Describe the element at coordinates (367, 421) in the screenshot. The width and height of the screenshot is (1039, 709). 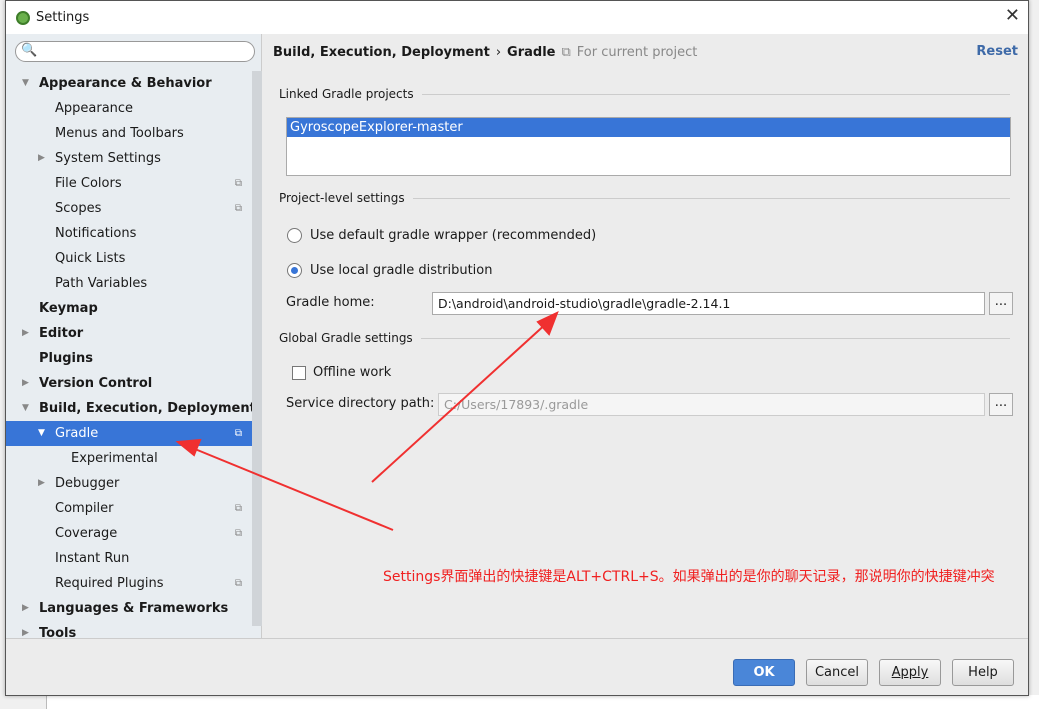
I see `annotation-arrows` at that location.